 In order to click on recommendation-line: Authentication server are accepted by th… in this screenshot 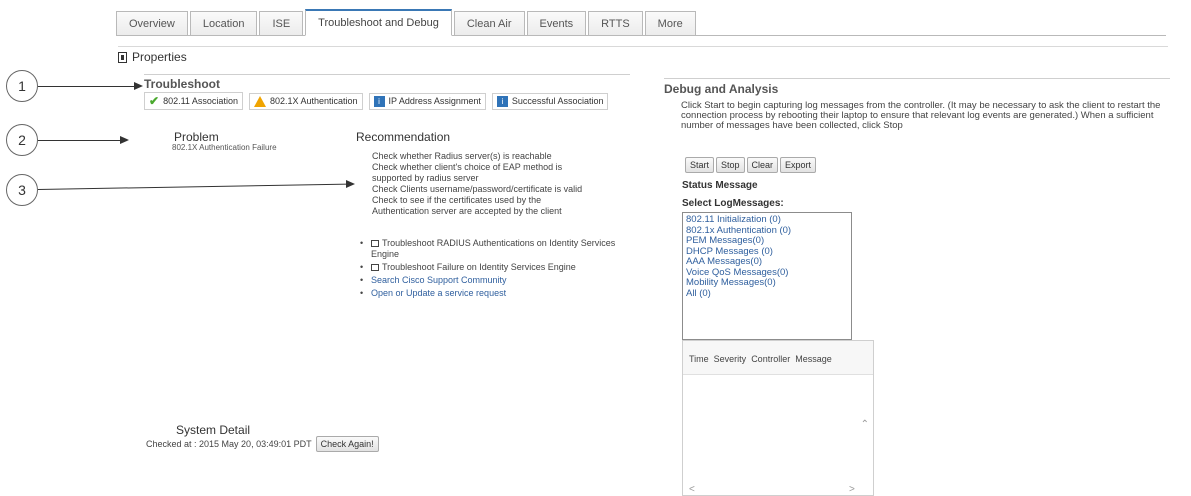, I will do `click(467, 211)`.